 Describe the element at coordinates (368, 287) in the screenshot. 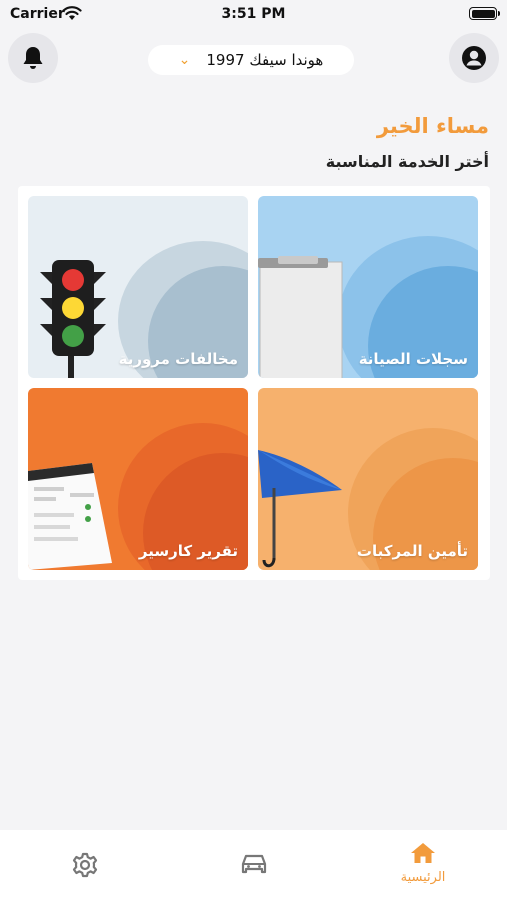

I see `maintenance-records-card: سجلات الصيانة` at that location.